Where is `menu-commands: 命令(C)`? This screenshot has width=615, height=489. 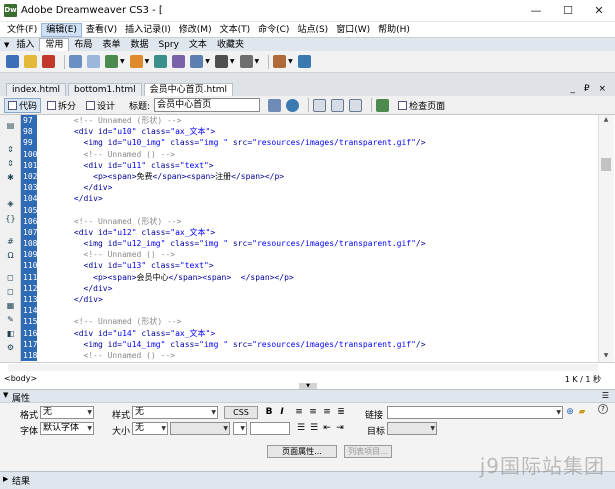 menu-commands: 命令(C) is located at coordinates (273, 30).